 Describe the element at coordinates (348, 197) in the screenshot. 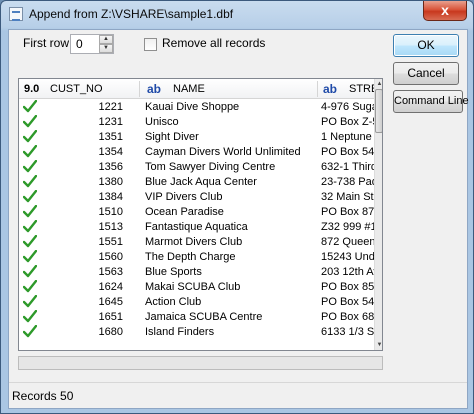

I see `street-cell: 32 Main St.` at that location.